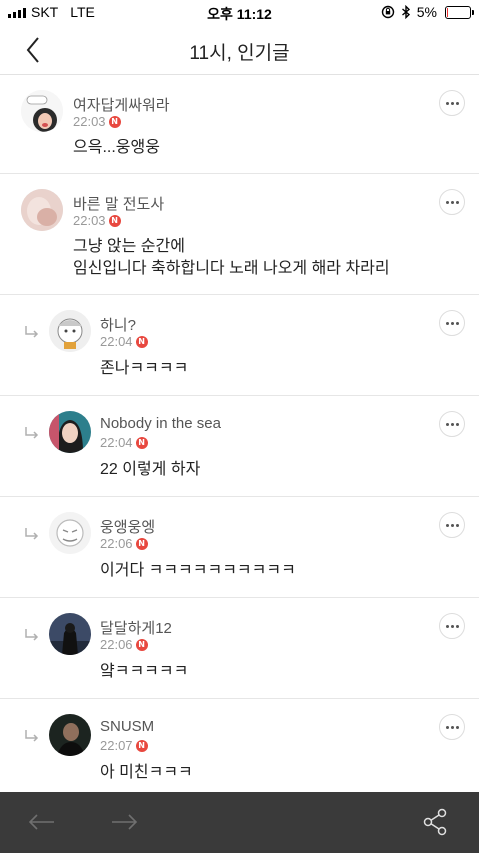  Describe the element at coordinates (239, 446) in the screenshot. I see `comment-item: Nobody in the sea 22:04 N 22 이렇게 하자` at that location.